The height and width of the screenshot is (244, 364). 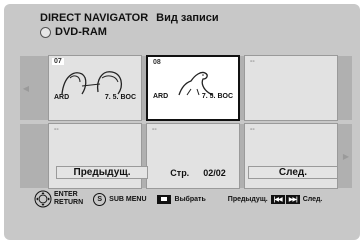 I want to click on thumbnail-07: 07 ARD 7. 5. BOC, so click(x=95, y=88).